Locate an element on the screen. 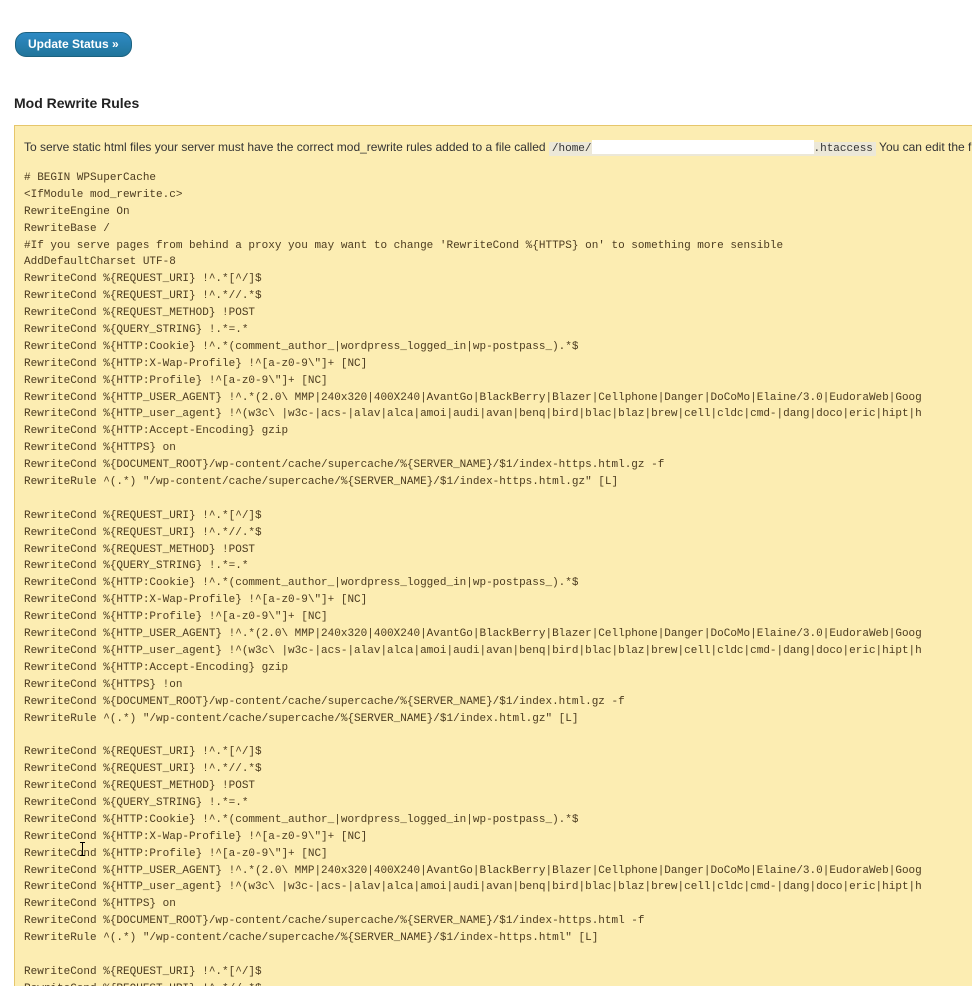 Image resolution: width=972 pixels, height=986 pixels. path-prefix: /home/ is located at coordinates (571, 149).